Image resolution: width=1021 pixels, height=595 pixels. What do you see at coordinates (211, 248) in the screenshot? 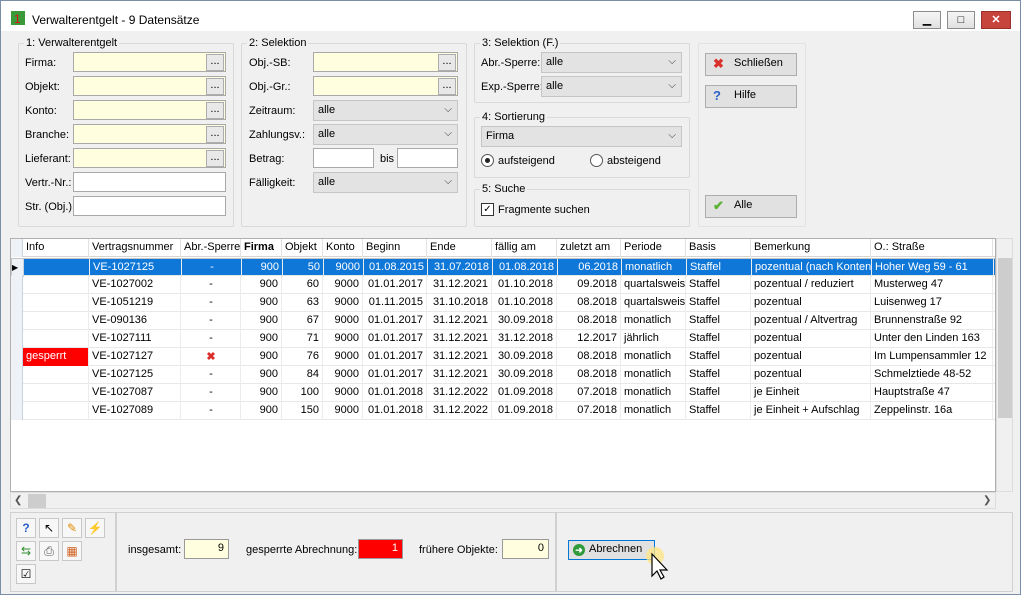
I see `column-header-sperre: Abr.-Sperre` at bounding box center [211, 248].